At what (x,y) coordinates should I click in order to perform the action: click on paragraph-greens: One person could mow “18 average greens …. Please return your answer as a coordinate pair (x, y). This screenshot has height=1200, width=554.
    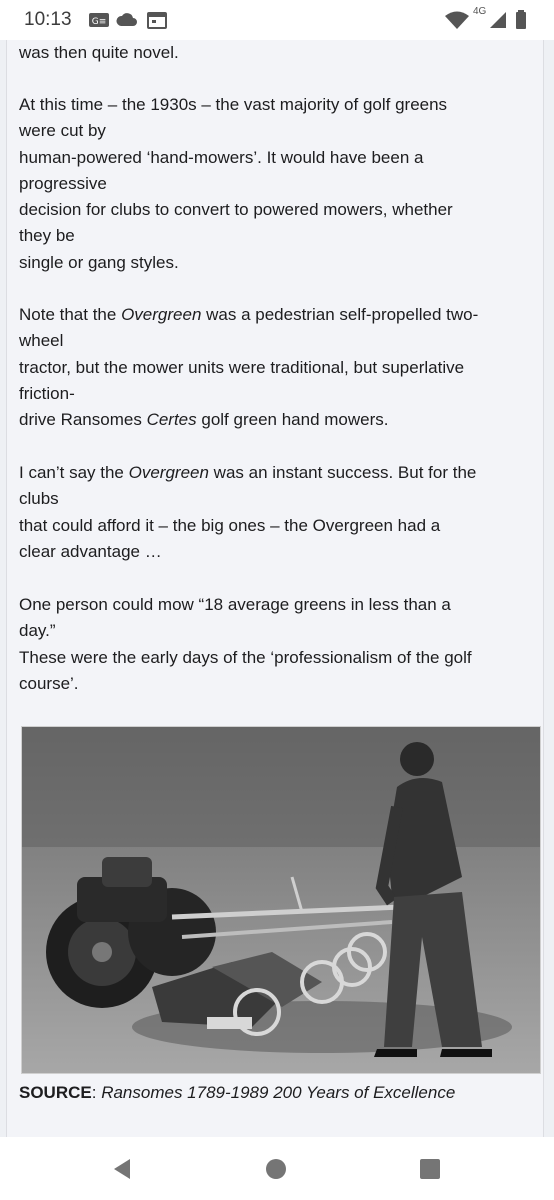
    Looking at the image, I should click on (245, 644).